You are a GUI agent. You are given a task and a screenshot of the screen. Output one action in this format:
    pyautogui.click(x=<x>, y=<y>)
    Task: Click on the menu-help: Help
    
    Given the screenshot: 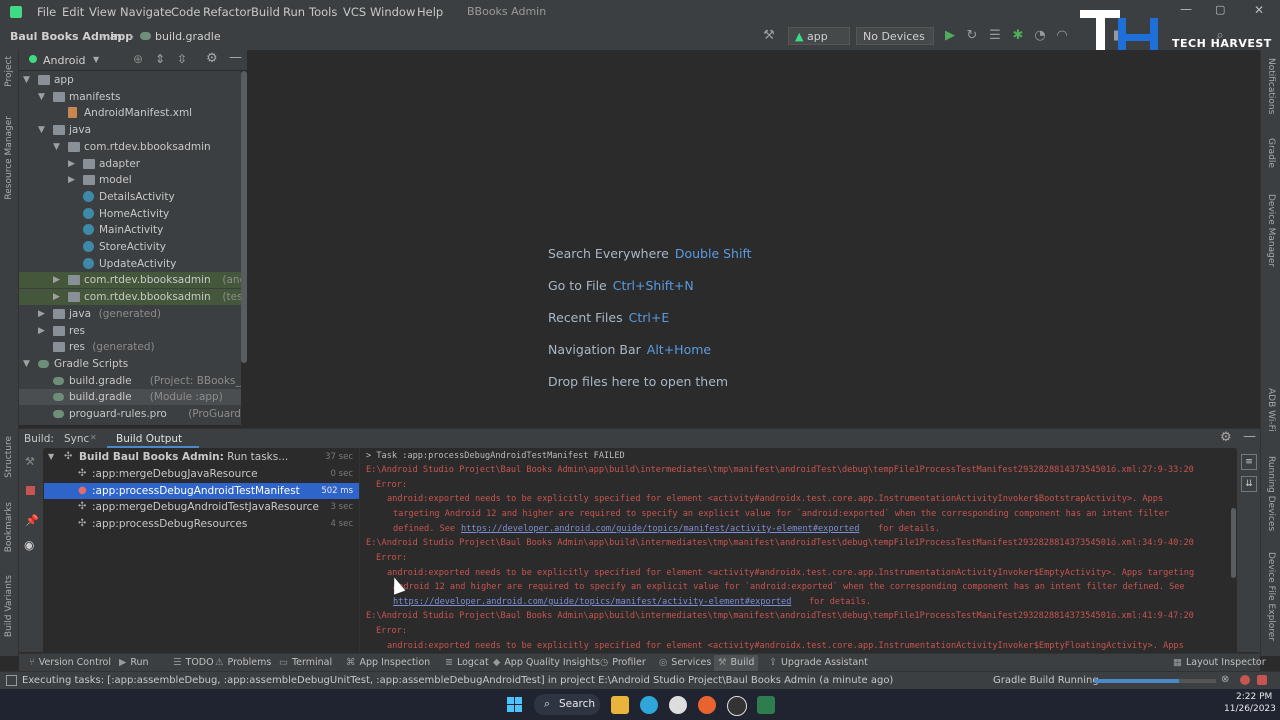 What is the action you would take?
    pyautogui.click(x=430, y=12)
    